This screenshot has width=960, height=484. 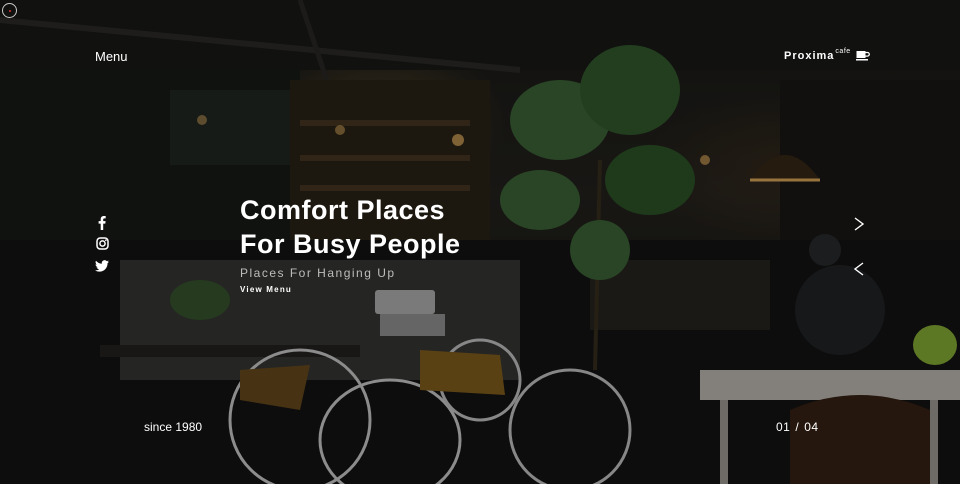 I want to click on cursor-indicator, so click(x=9, y=10).